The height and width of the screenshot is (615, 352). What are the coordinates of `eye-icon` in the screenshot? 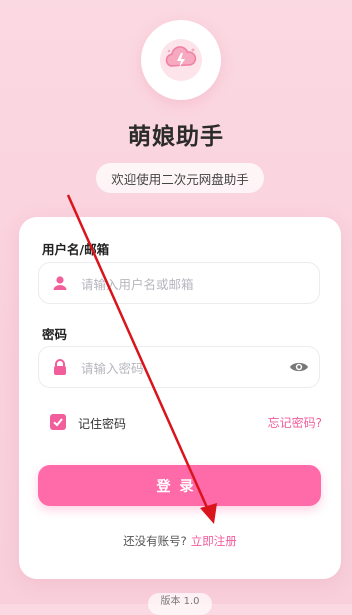 It's located at (299, 367).